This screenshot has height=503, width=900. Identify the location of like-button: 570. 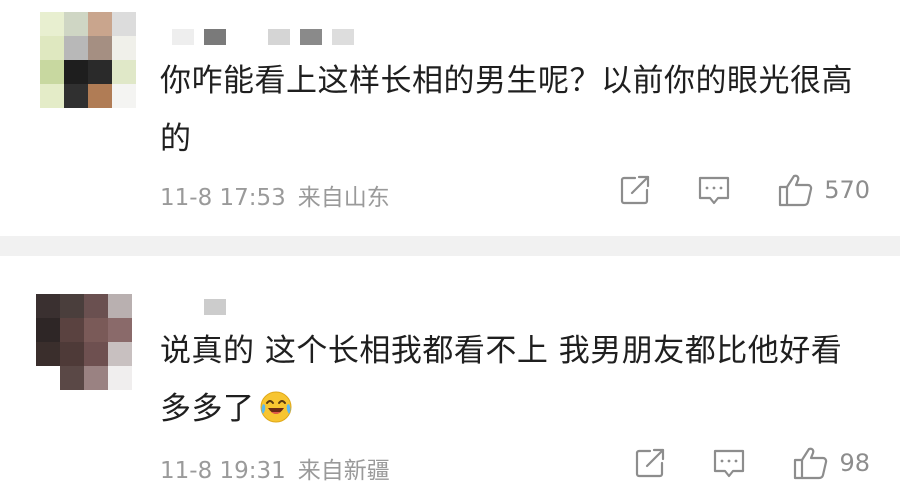
(823, 190).